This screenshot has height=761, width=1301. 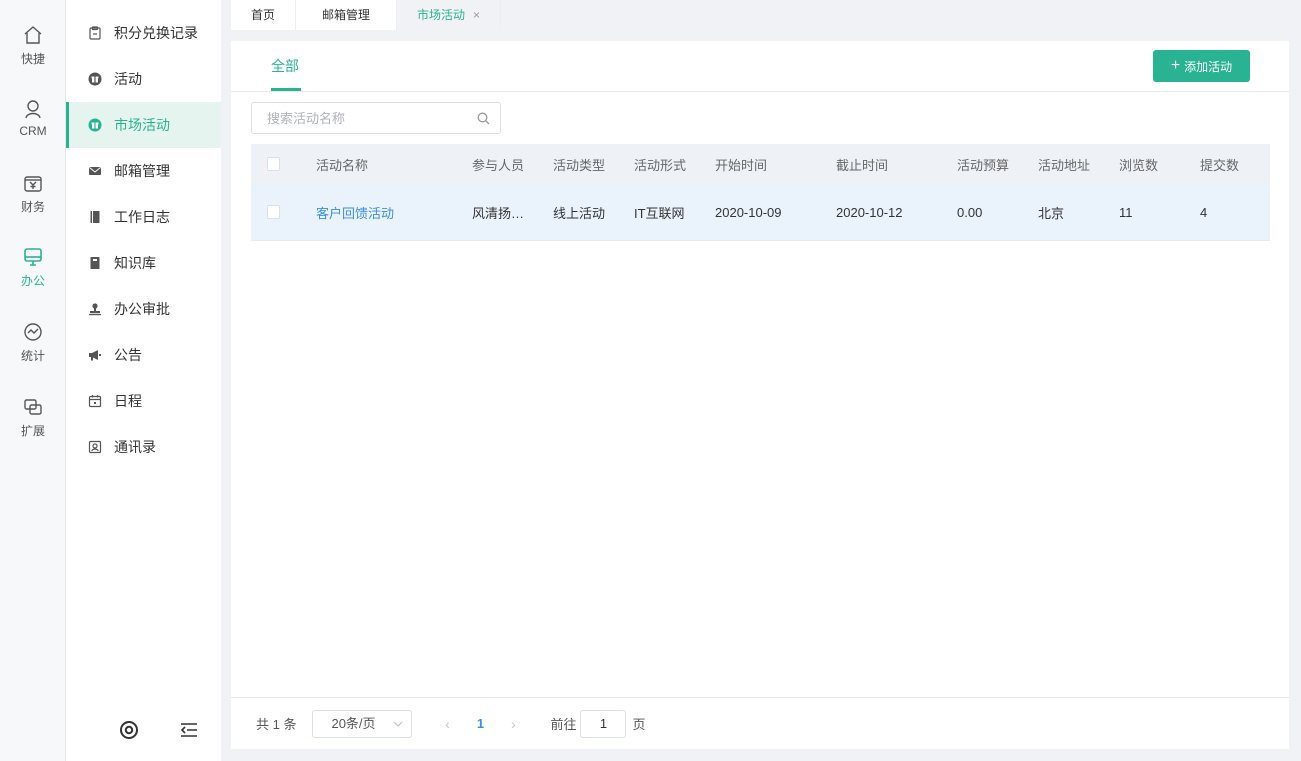 I want to click on rail-label: 快捷, so click(x=32, y=59).